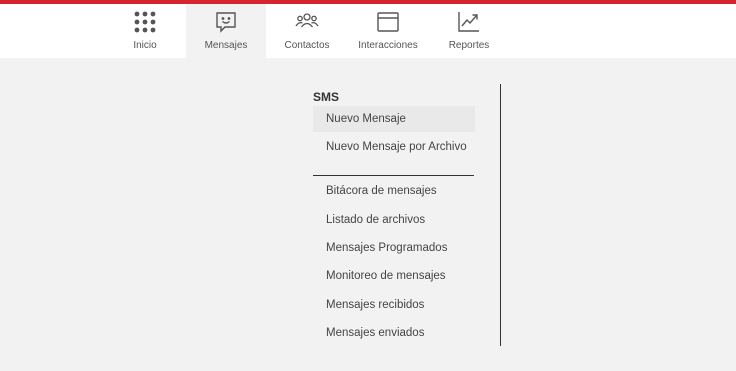 This screenshot has width=736, height=371. What do you see at coordinates (394, 248) in the screenshot?
I see `menu-item-programados: Mensajes Programados` at bounding box center [394, 248].